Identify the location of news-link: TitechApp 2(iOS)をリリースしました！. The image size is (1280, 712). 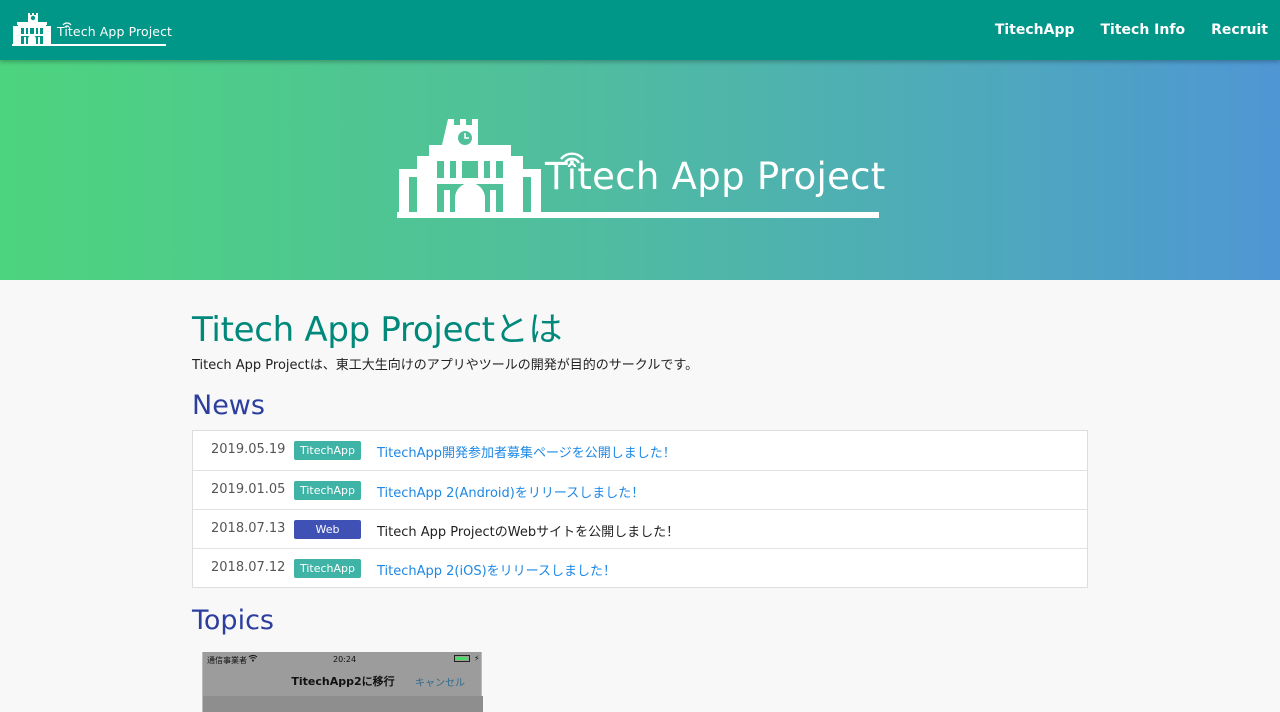
(496, 569).